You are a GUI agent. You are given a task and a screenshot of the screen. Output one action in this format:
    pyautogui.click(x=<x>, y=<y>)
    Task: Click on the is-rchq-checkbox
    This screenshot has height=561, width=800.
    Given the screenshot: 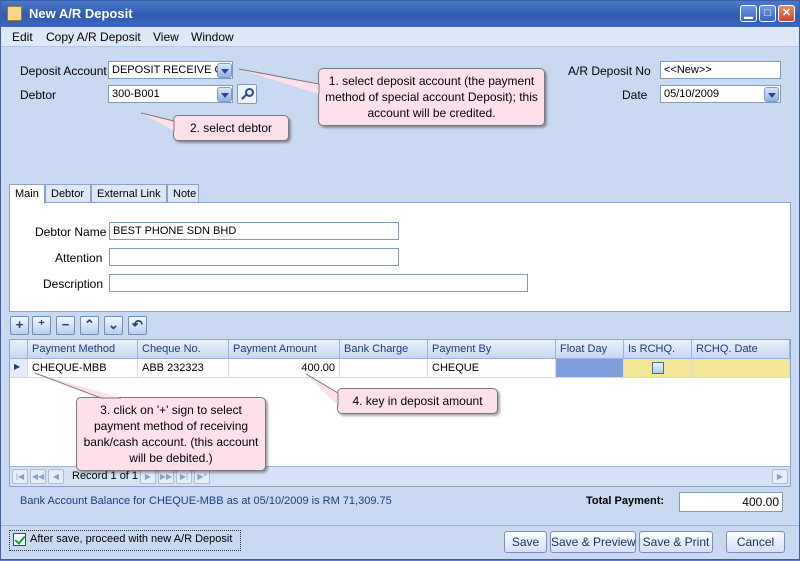 What is the action you would take?
    pyautogui.click(x=658, y=368)
    